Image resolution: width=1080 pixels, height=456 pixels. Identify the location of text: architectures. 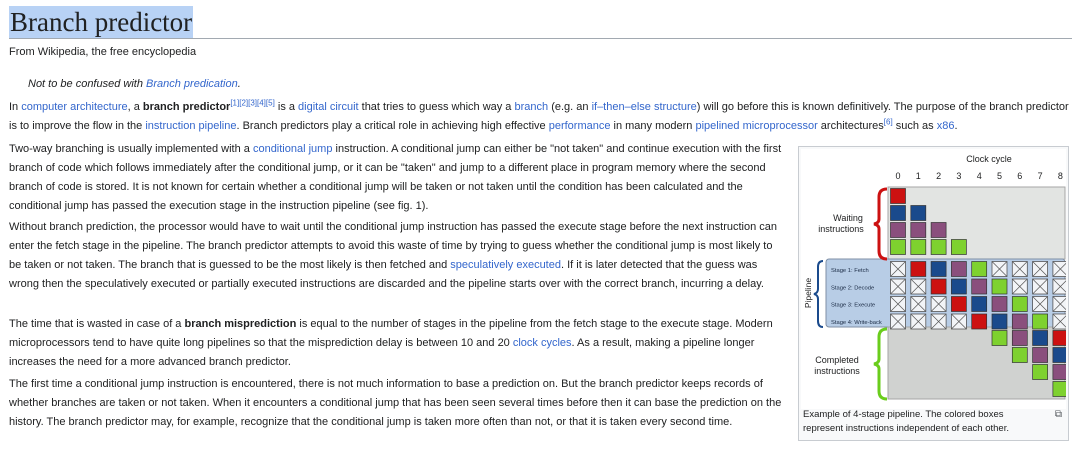
(850, 126).